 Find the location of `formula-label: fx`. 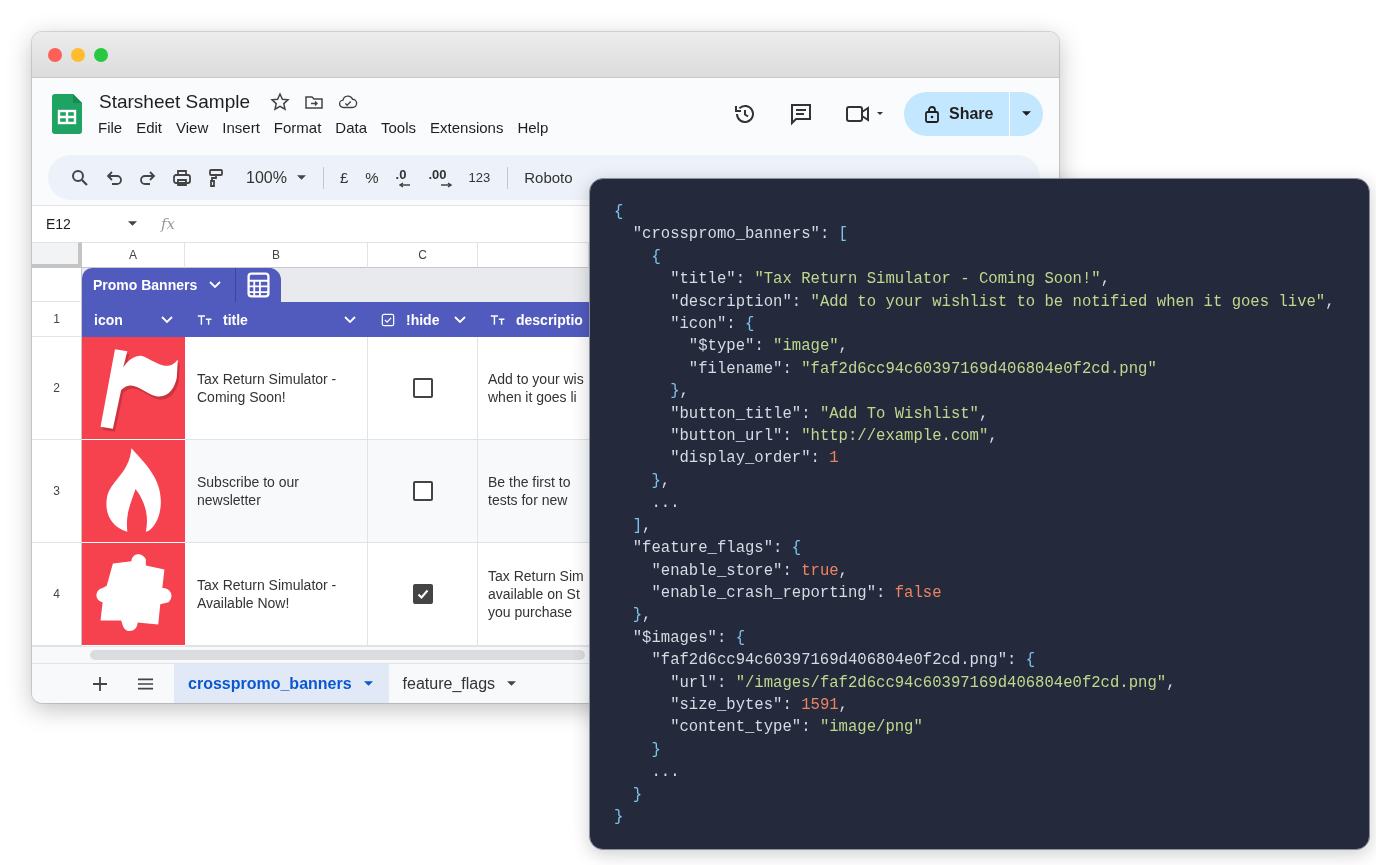

formula-label: fx is located at coordinates (168, 224).